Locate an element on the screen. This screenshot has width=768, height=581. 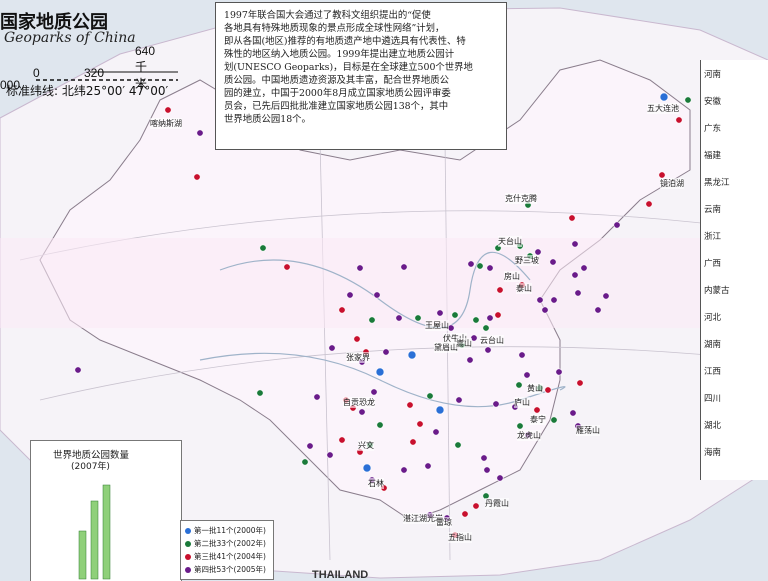
park-label: 丹霞山 is located at coordinates (497, 503).